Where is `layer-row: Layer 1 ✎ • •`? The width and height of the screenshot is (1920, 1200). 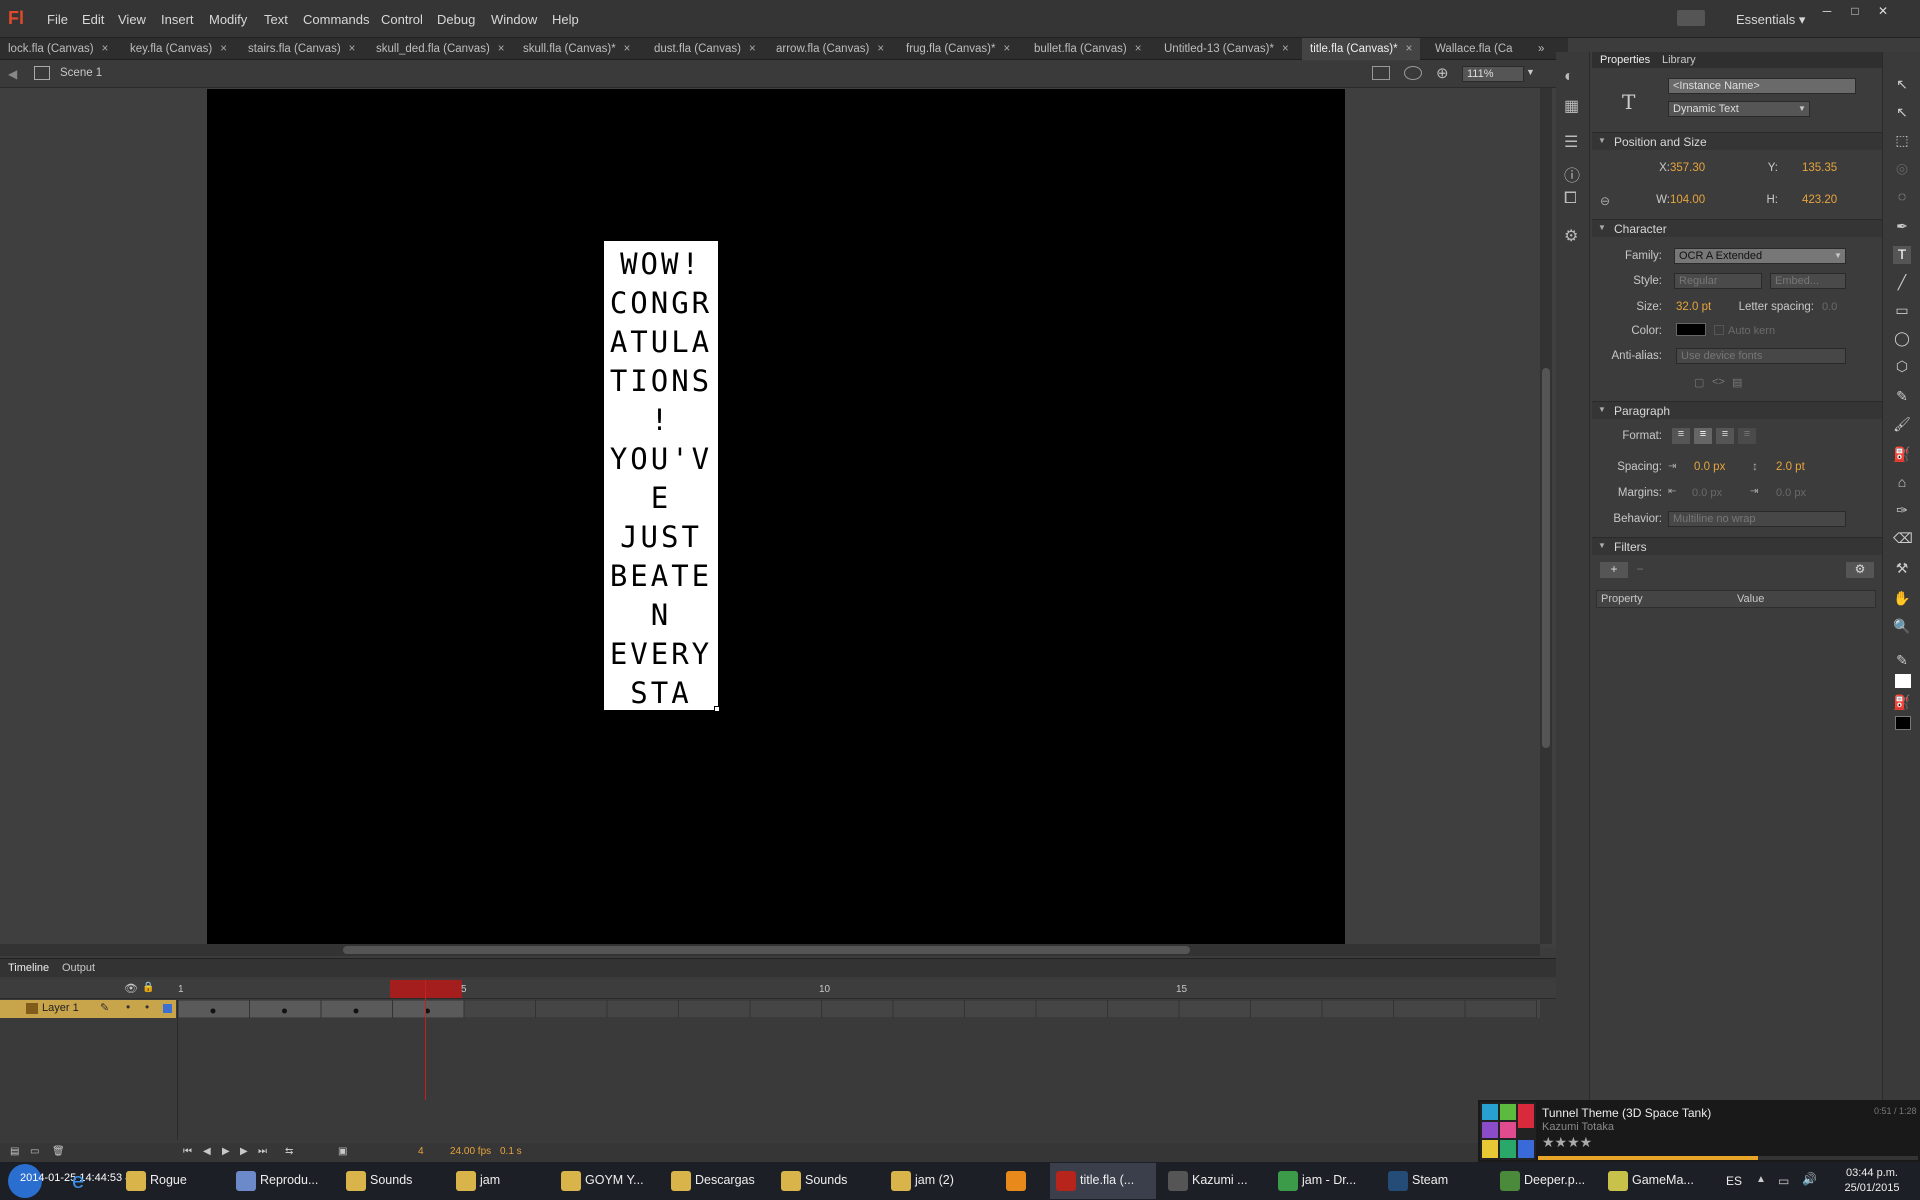
layer-row: Layer 1 ✎ • • is located at coordinates (88, 1009).